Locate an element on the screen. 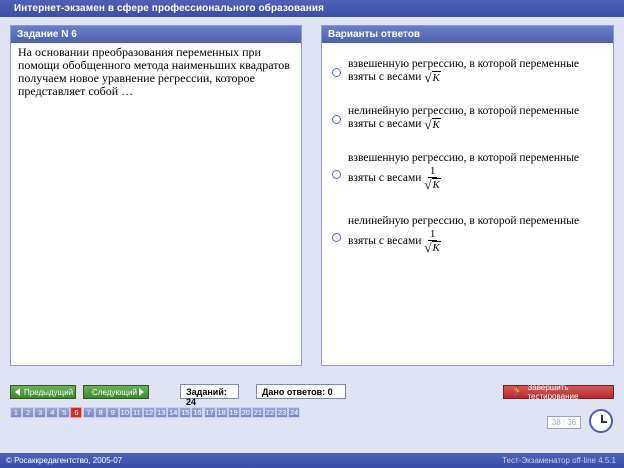 The image size is (624, 468). page-number-button: 14 is located at coordinates (173, 412).